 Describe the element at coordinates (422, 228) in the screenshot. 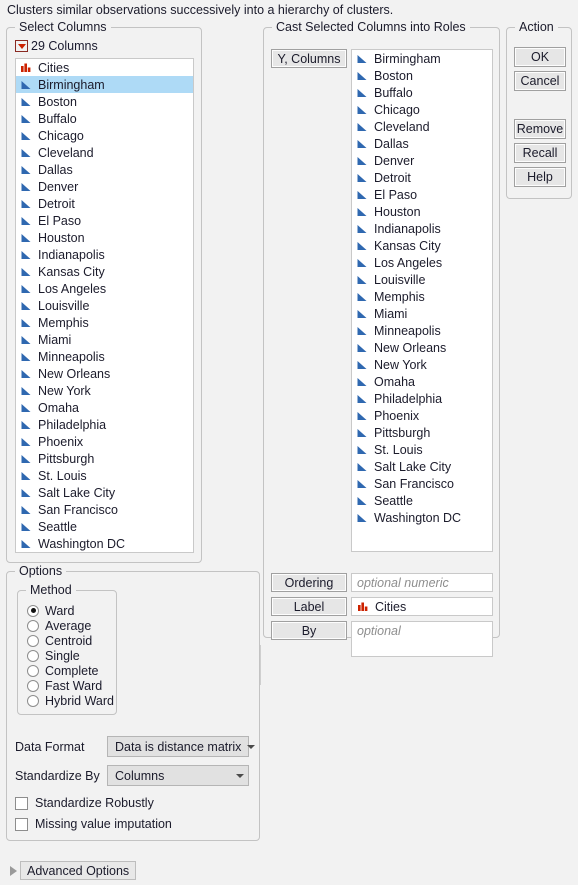

I see `y-column-item: Indianapolis` at that location.